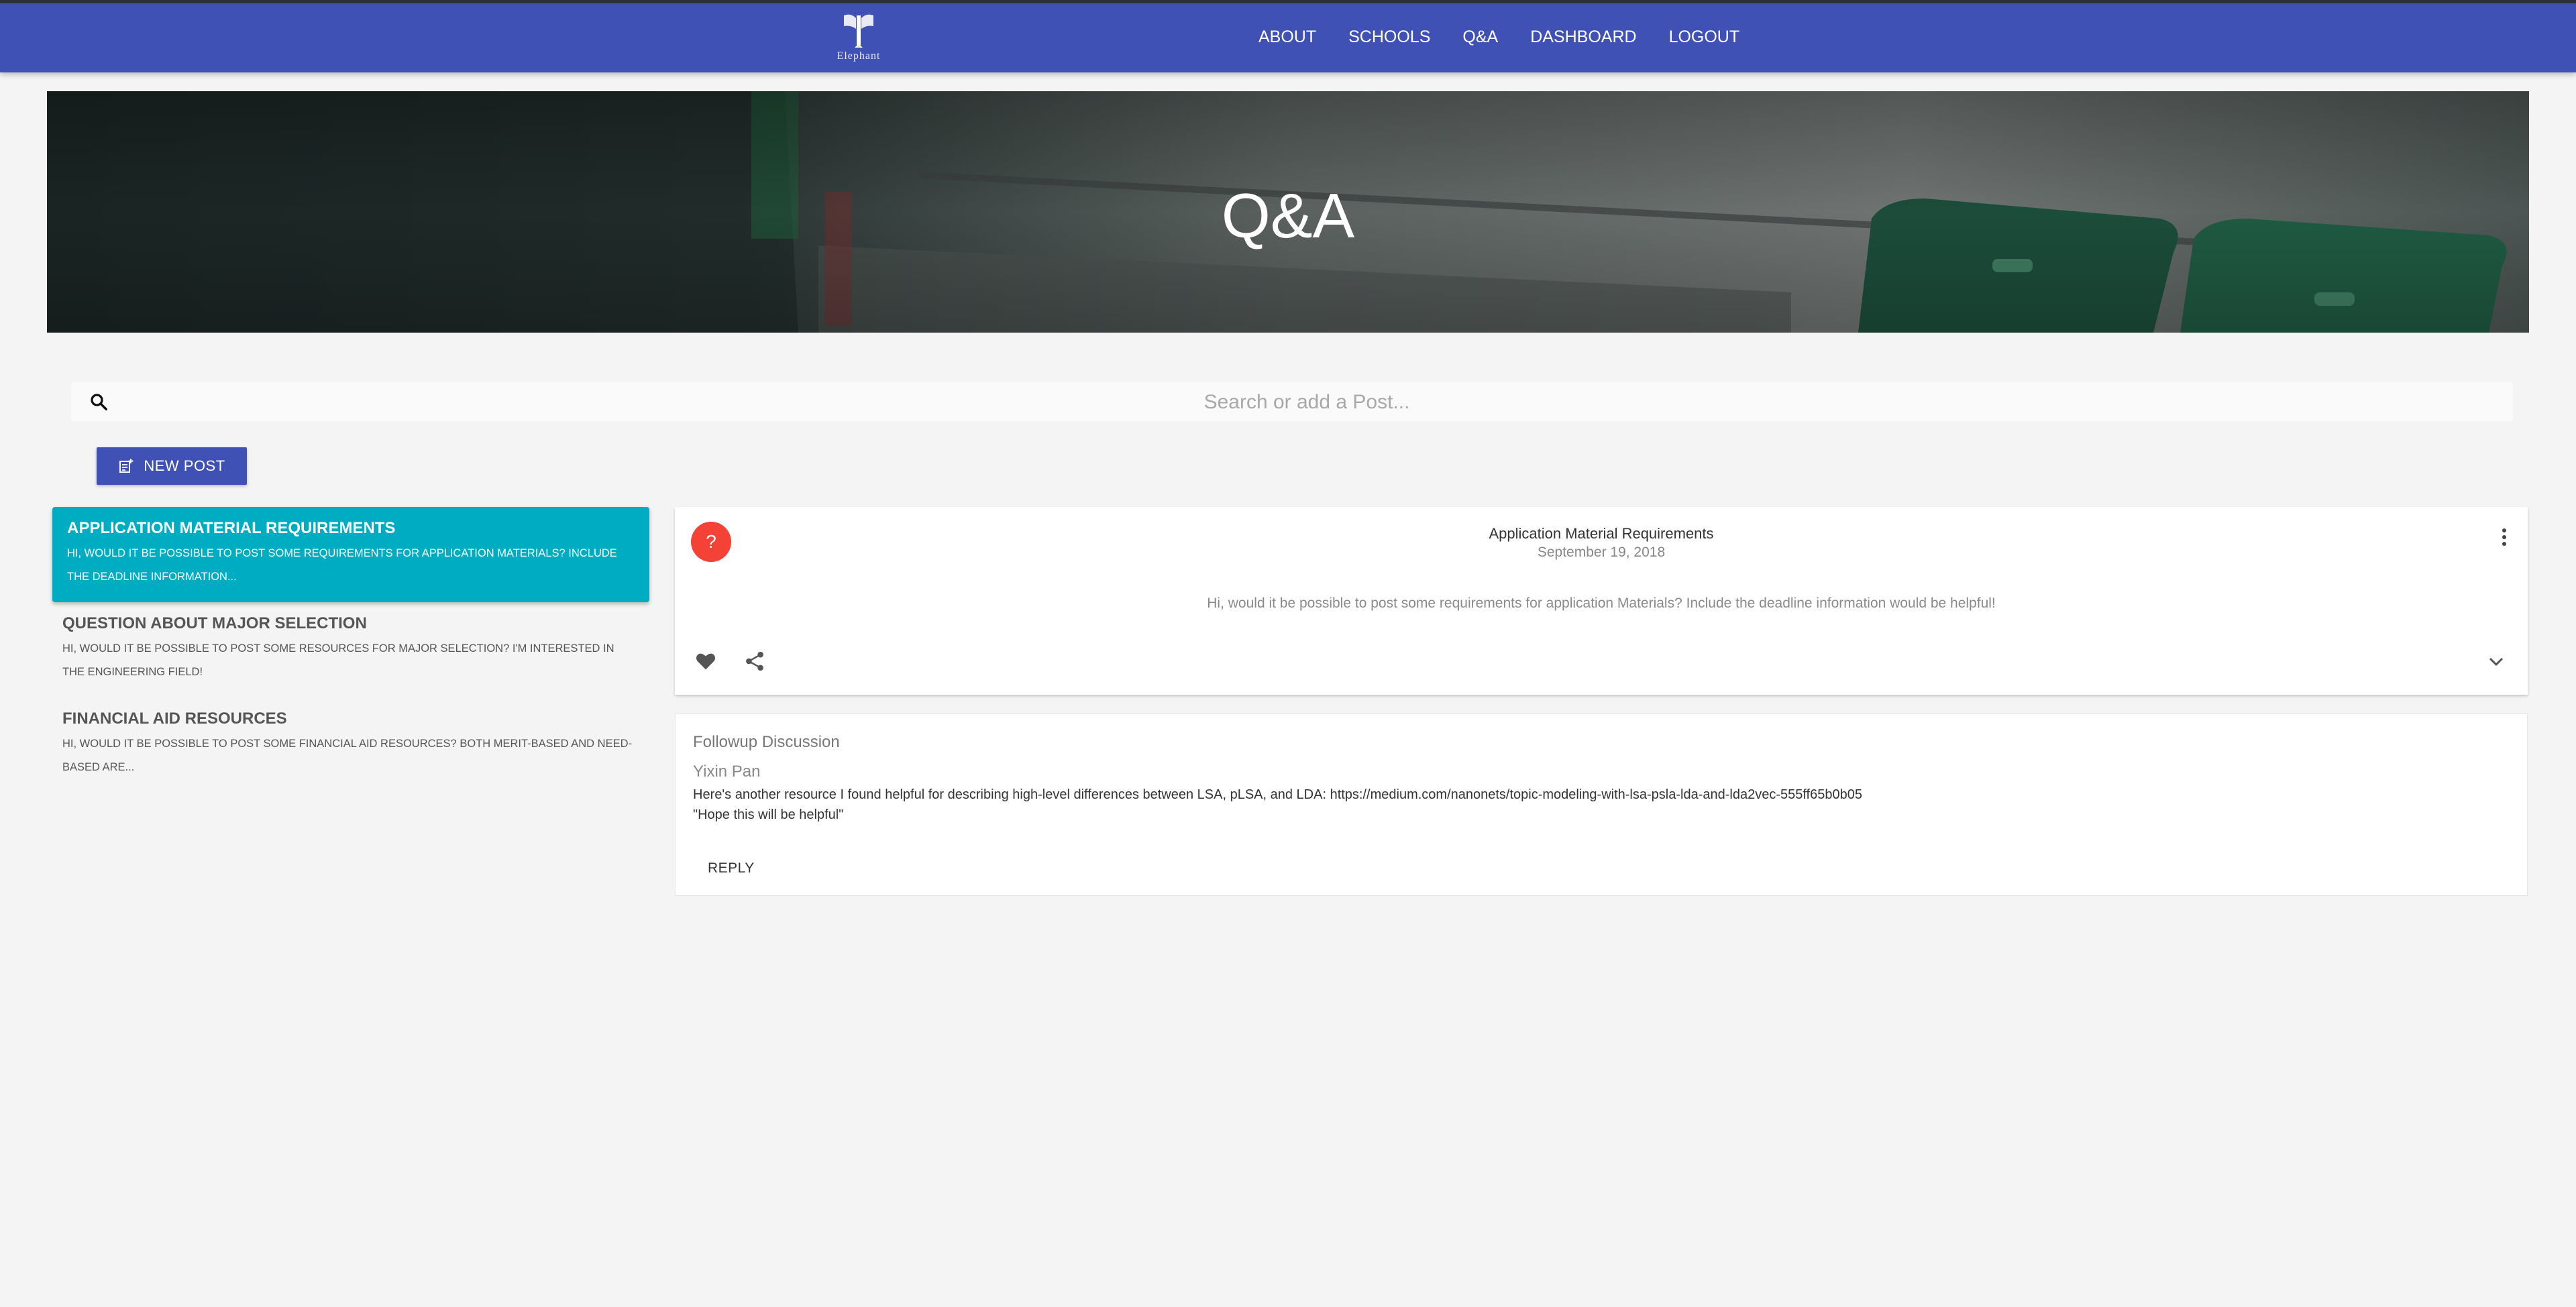 The height and width of the screenshot is (1307, 2576). I want to click on post-title: FINANCIAL AID RESOURCES, so click(174, 718).